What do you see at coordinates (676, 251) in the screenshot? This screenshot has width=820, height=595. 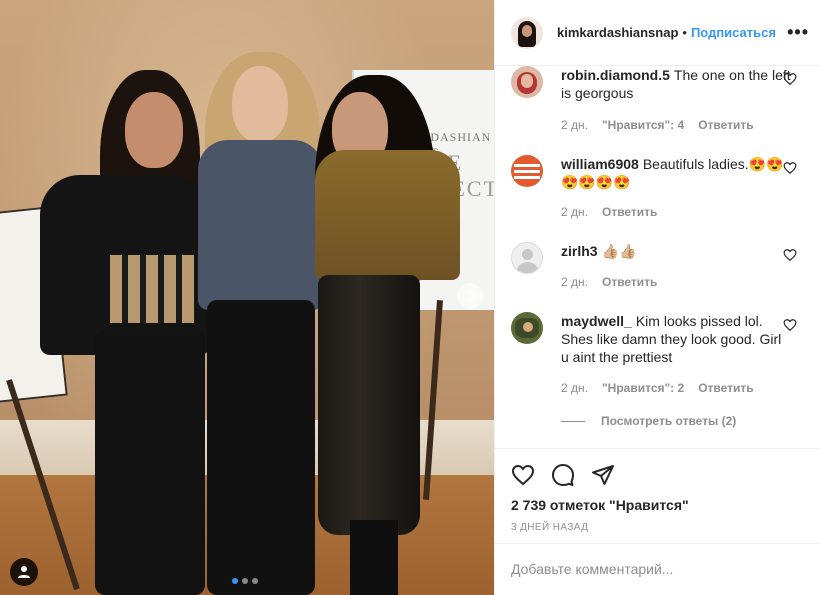 I see `comment-body: zirlh3 👍🏼👍🏼` at bounding box center [676, 251].